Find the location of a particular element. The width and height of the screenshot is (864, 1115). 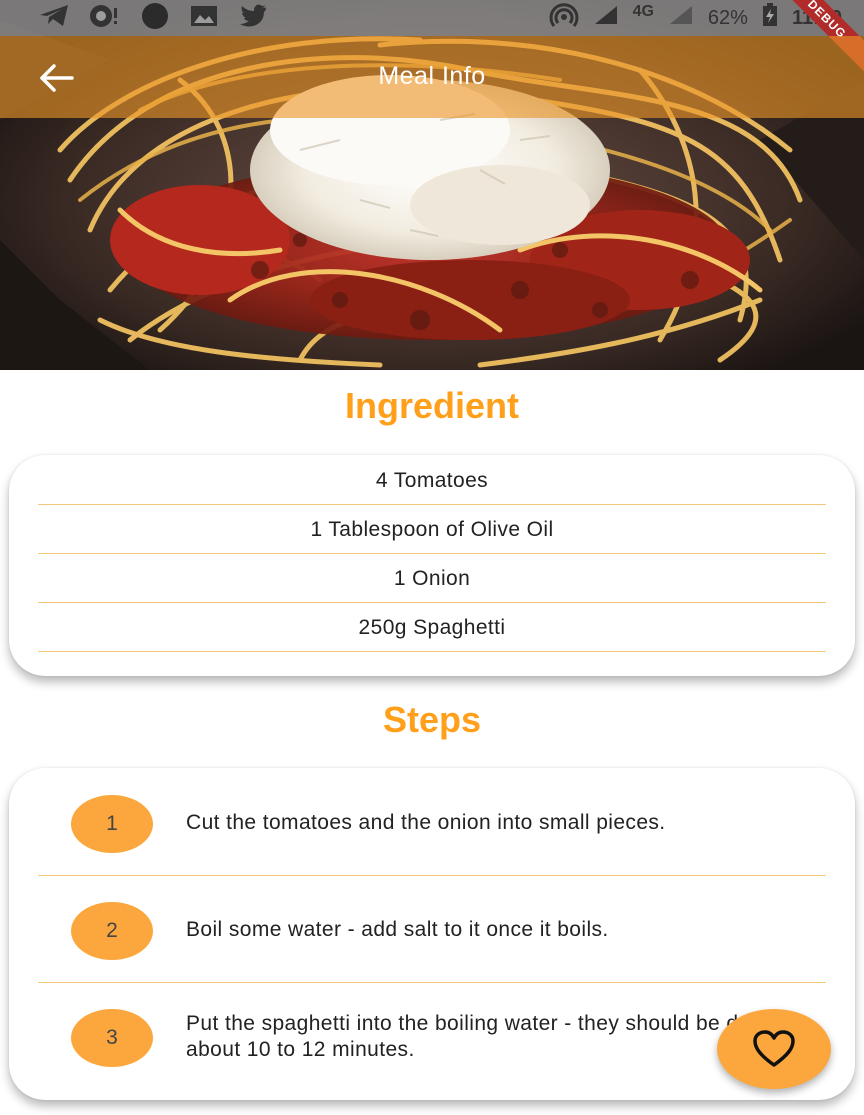

messenger-icon is located at coordinates (104, 18).